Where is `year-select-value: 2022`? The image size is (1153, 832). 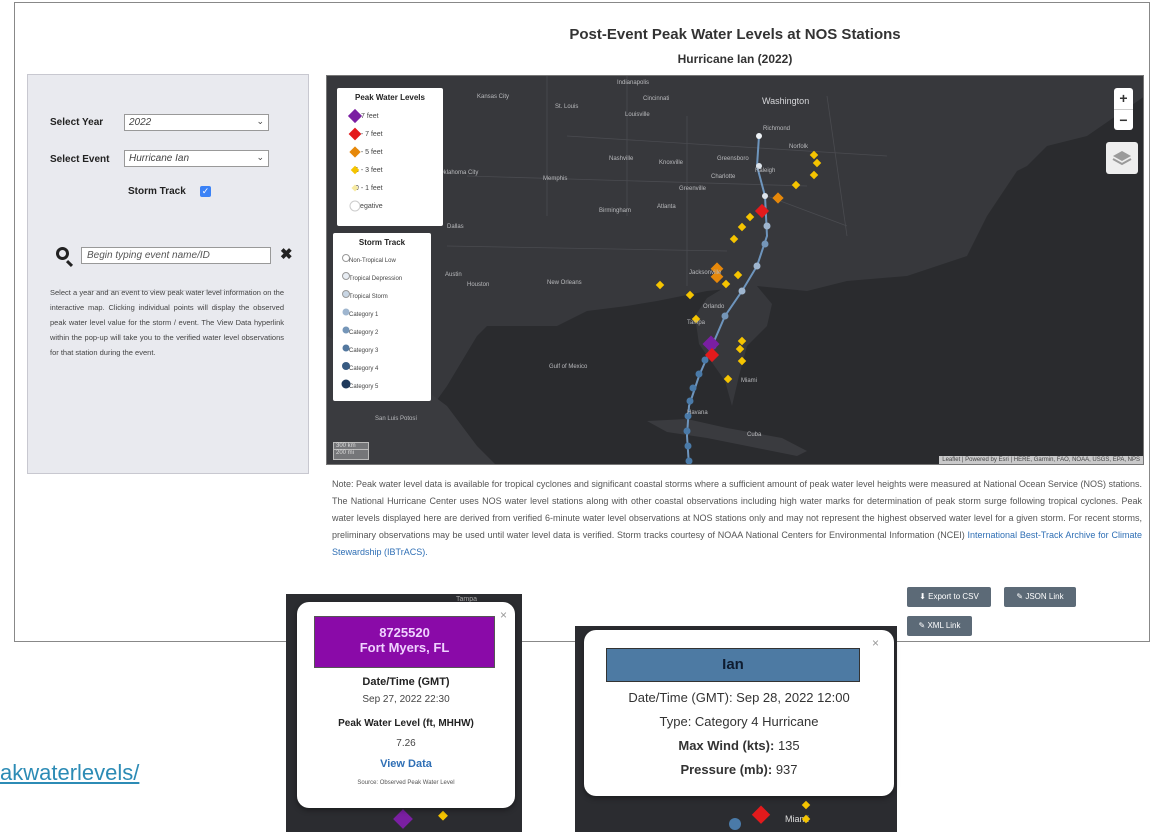 year-select-value: 2022 is located at coordinates (140, 122).